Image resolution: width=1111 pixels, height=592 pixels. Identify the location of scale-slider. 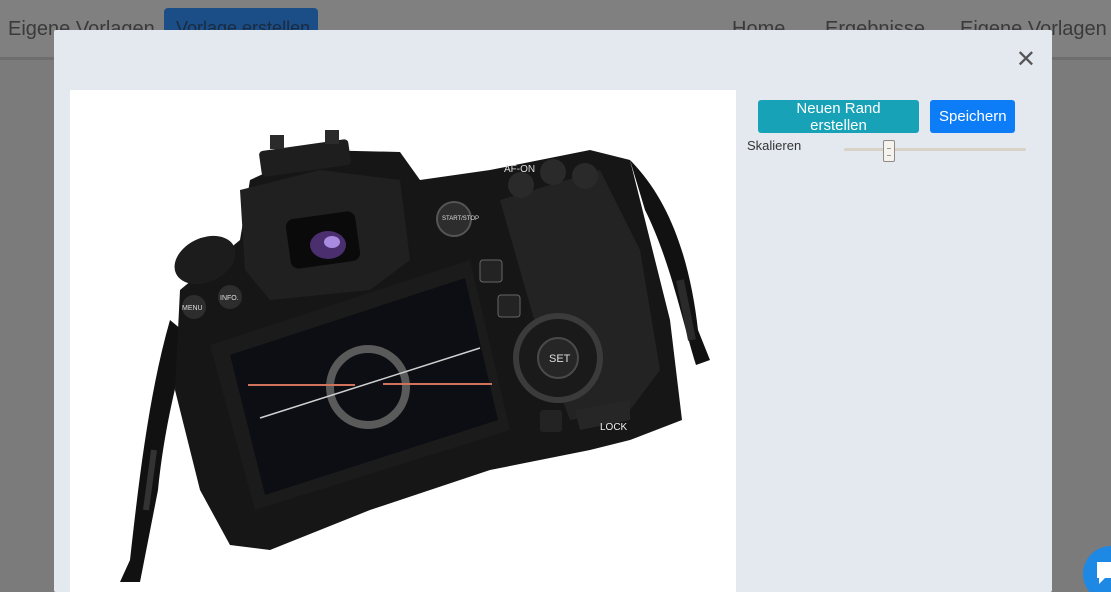
(935, 151).